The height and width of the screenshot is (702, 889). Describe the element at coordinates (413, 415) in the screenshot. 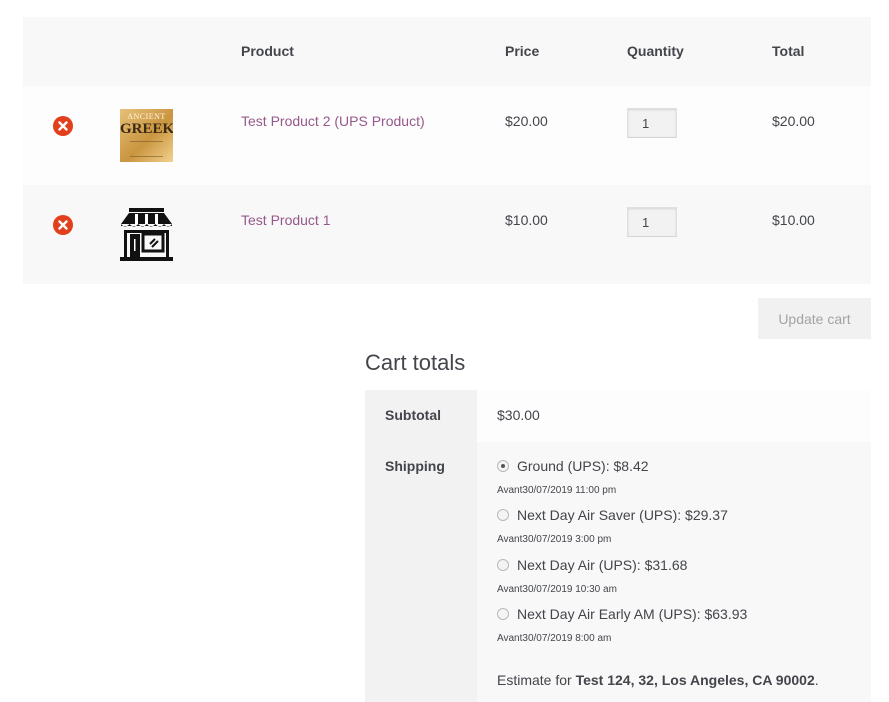

I see `subtotal-label: Subtotal` at that location.